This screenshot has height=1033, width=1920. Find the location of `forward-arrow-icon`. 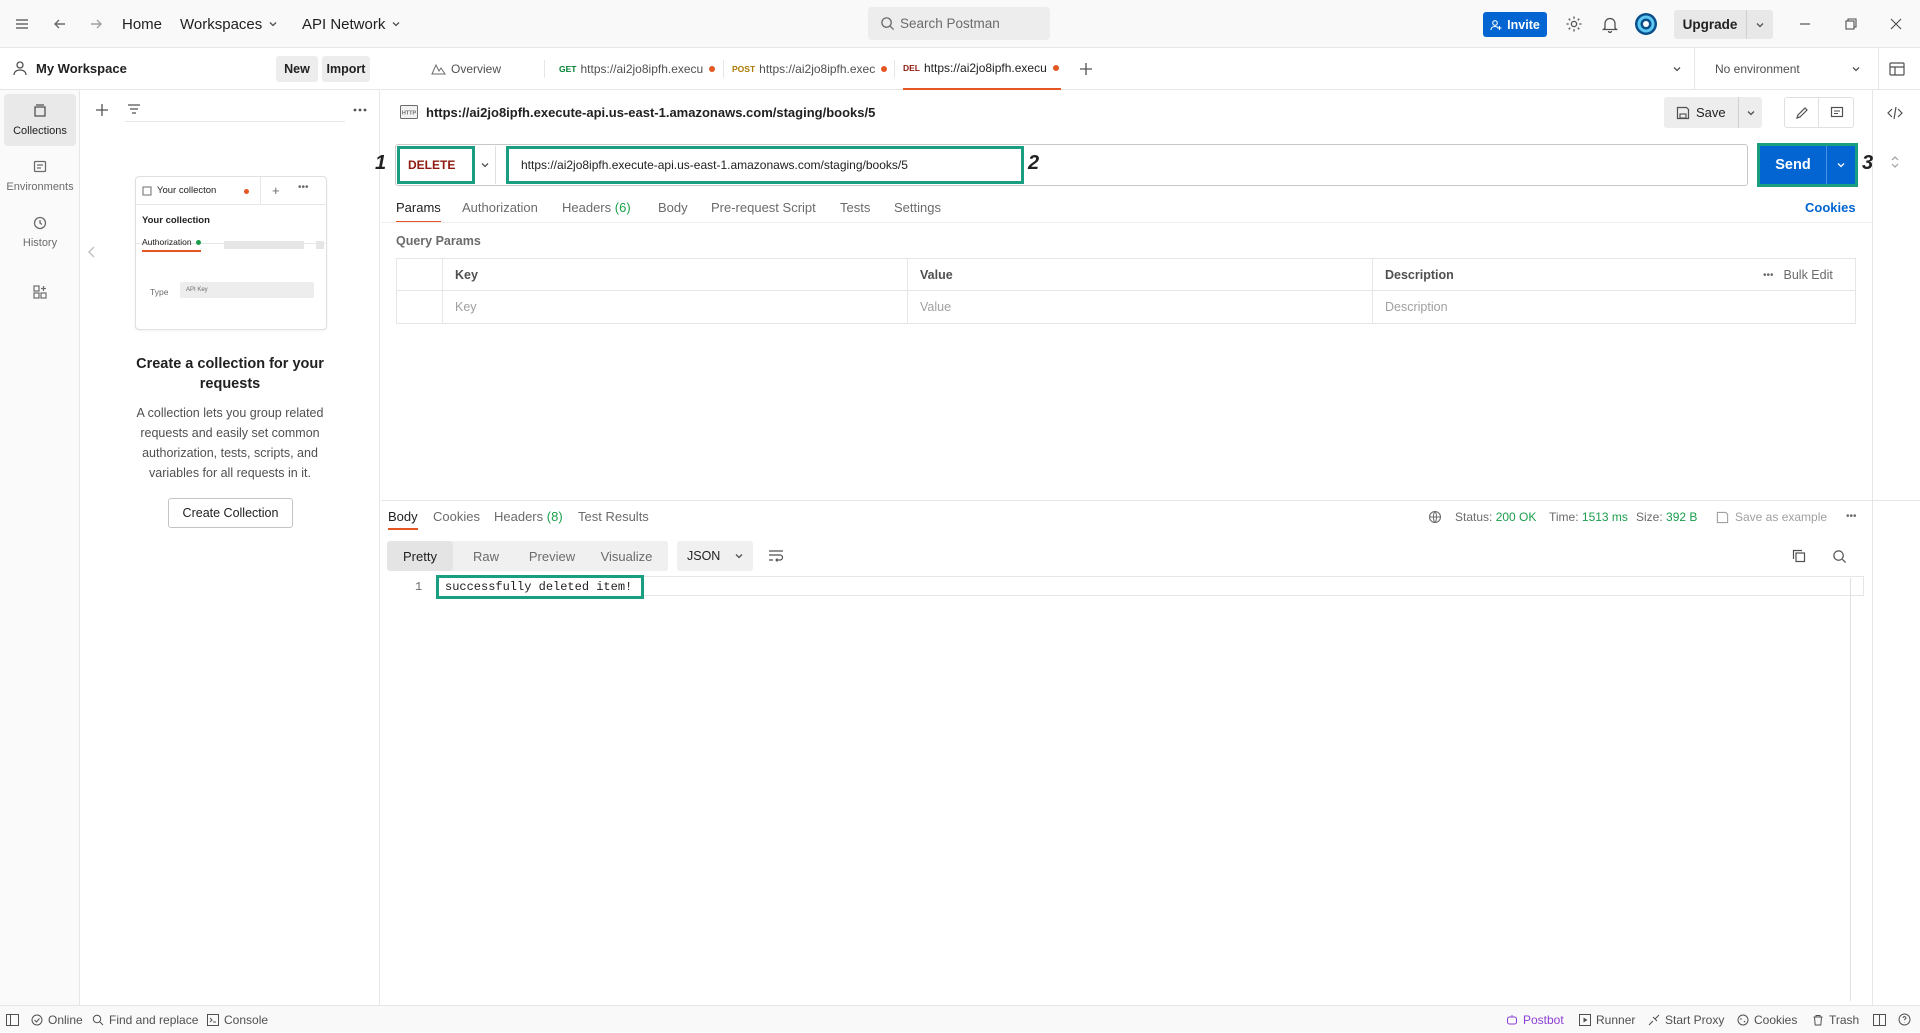

forward-arrow-icon is located at coordinates (96, 24).